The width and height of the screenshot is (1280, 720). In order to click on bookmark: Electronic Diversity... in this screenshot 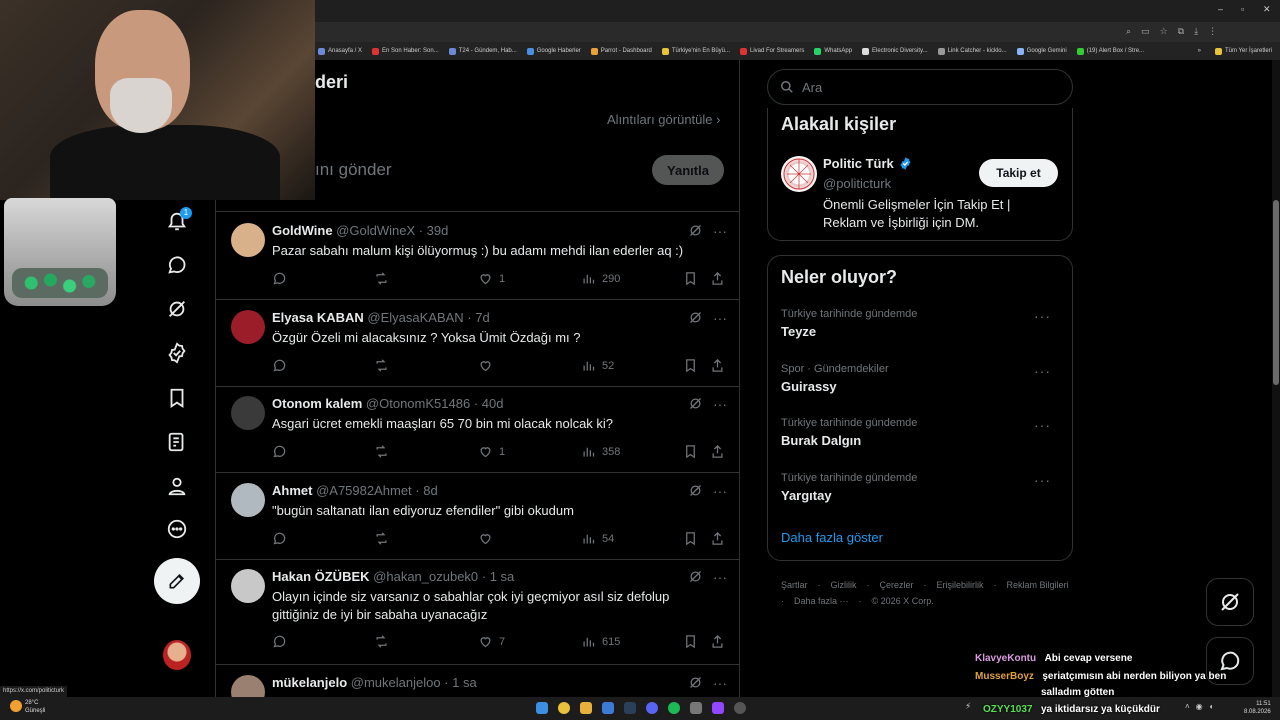, I will do `click(895, 51)`.